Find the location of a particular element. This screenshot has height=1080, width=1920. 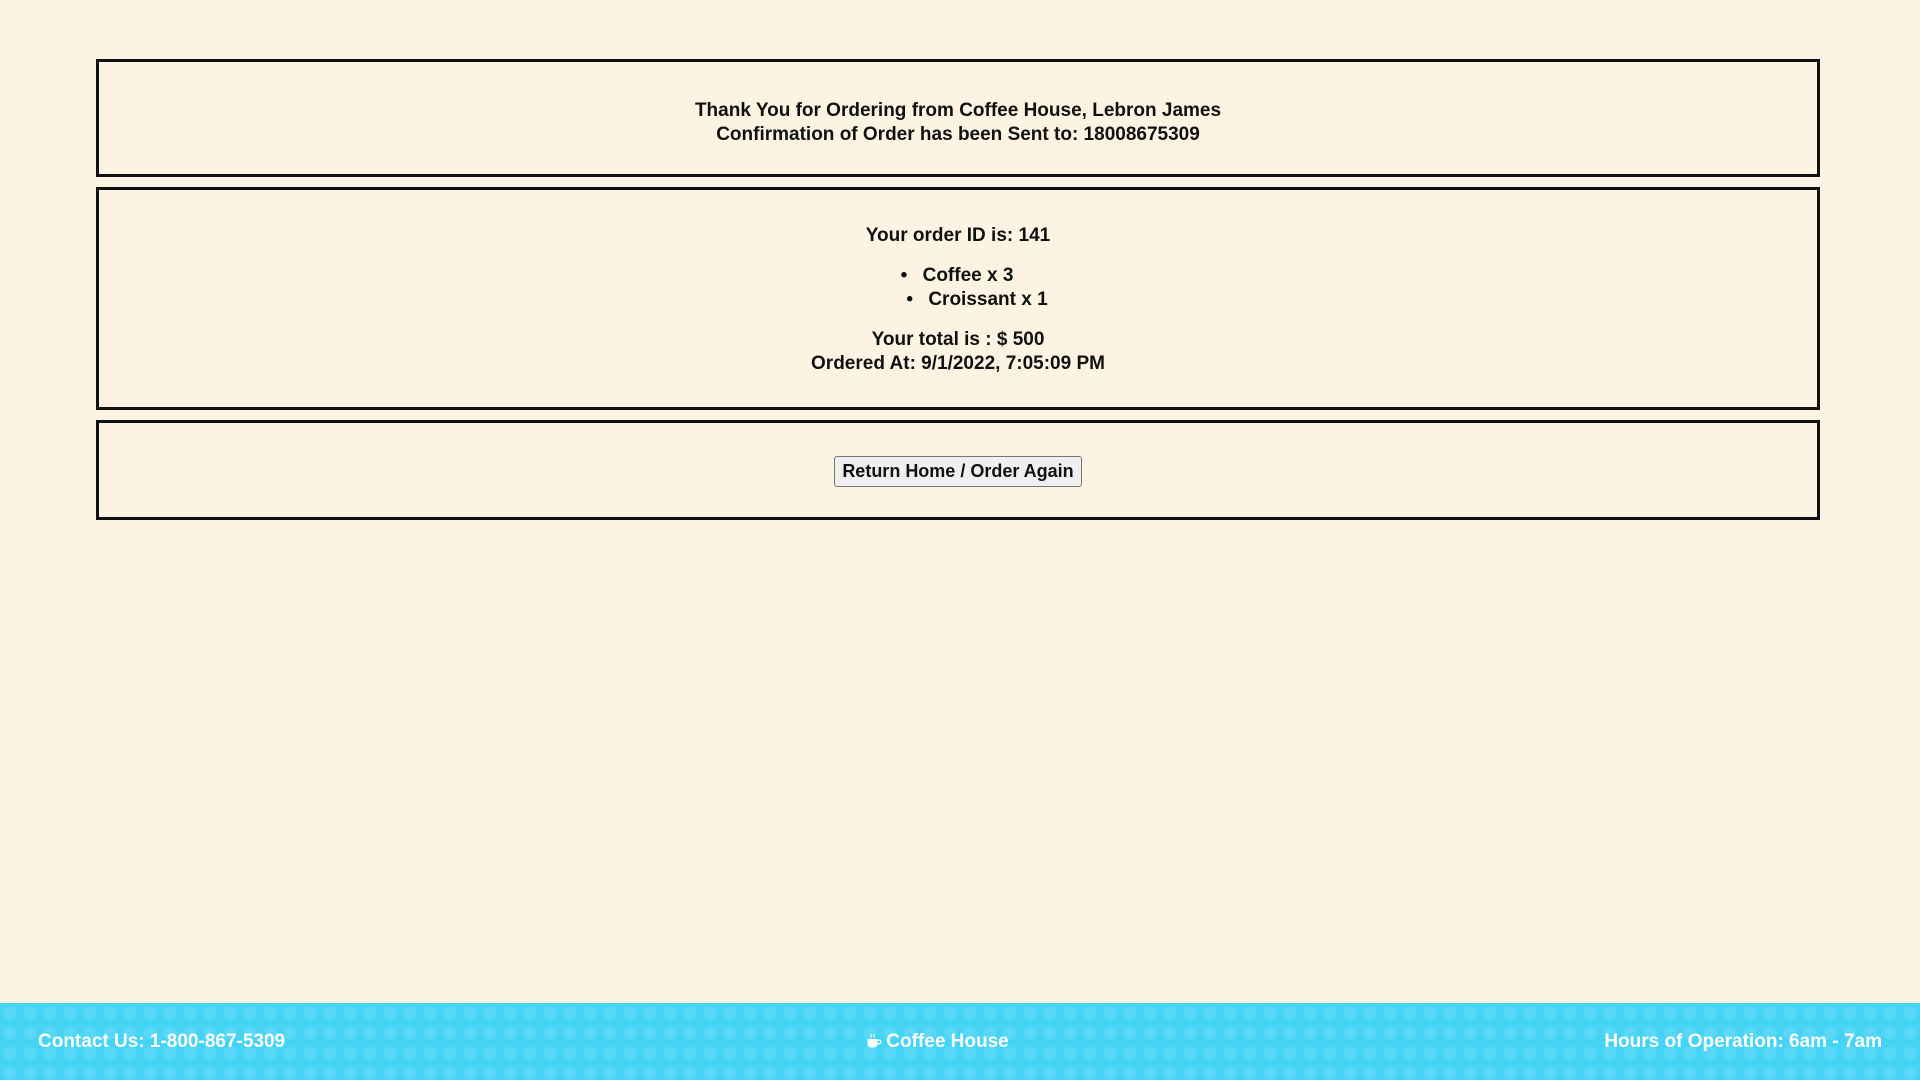

order-items-list: • Coffee x 3 • Croissant x 1 is located at coordinates (958, 288).